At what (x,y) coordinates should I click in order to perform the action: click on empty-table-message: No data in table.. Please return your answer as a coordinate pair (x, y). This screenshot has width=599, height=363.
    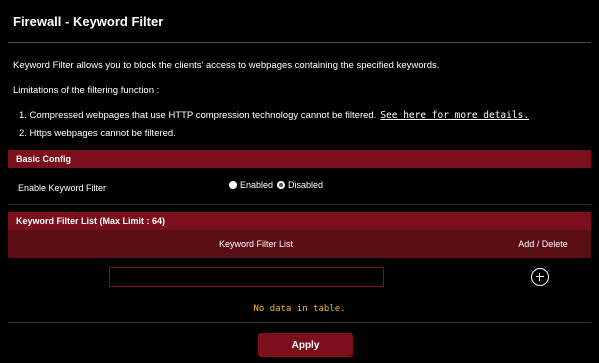
    Looking at the image, I should click on (299, 309).